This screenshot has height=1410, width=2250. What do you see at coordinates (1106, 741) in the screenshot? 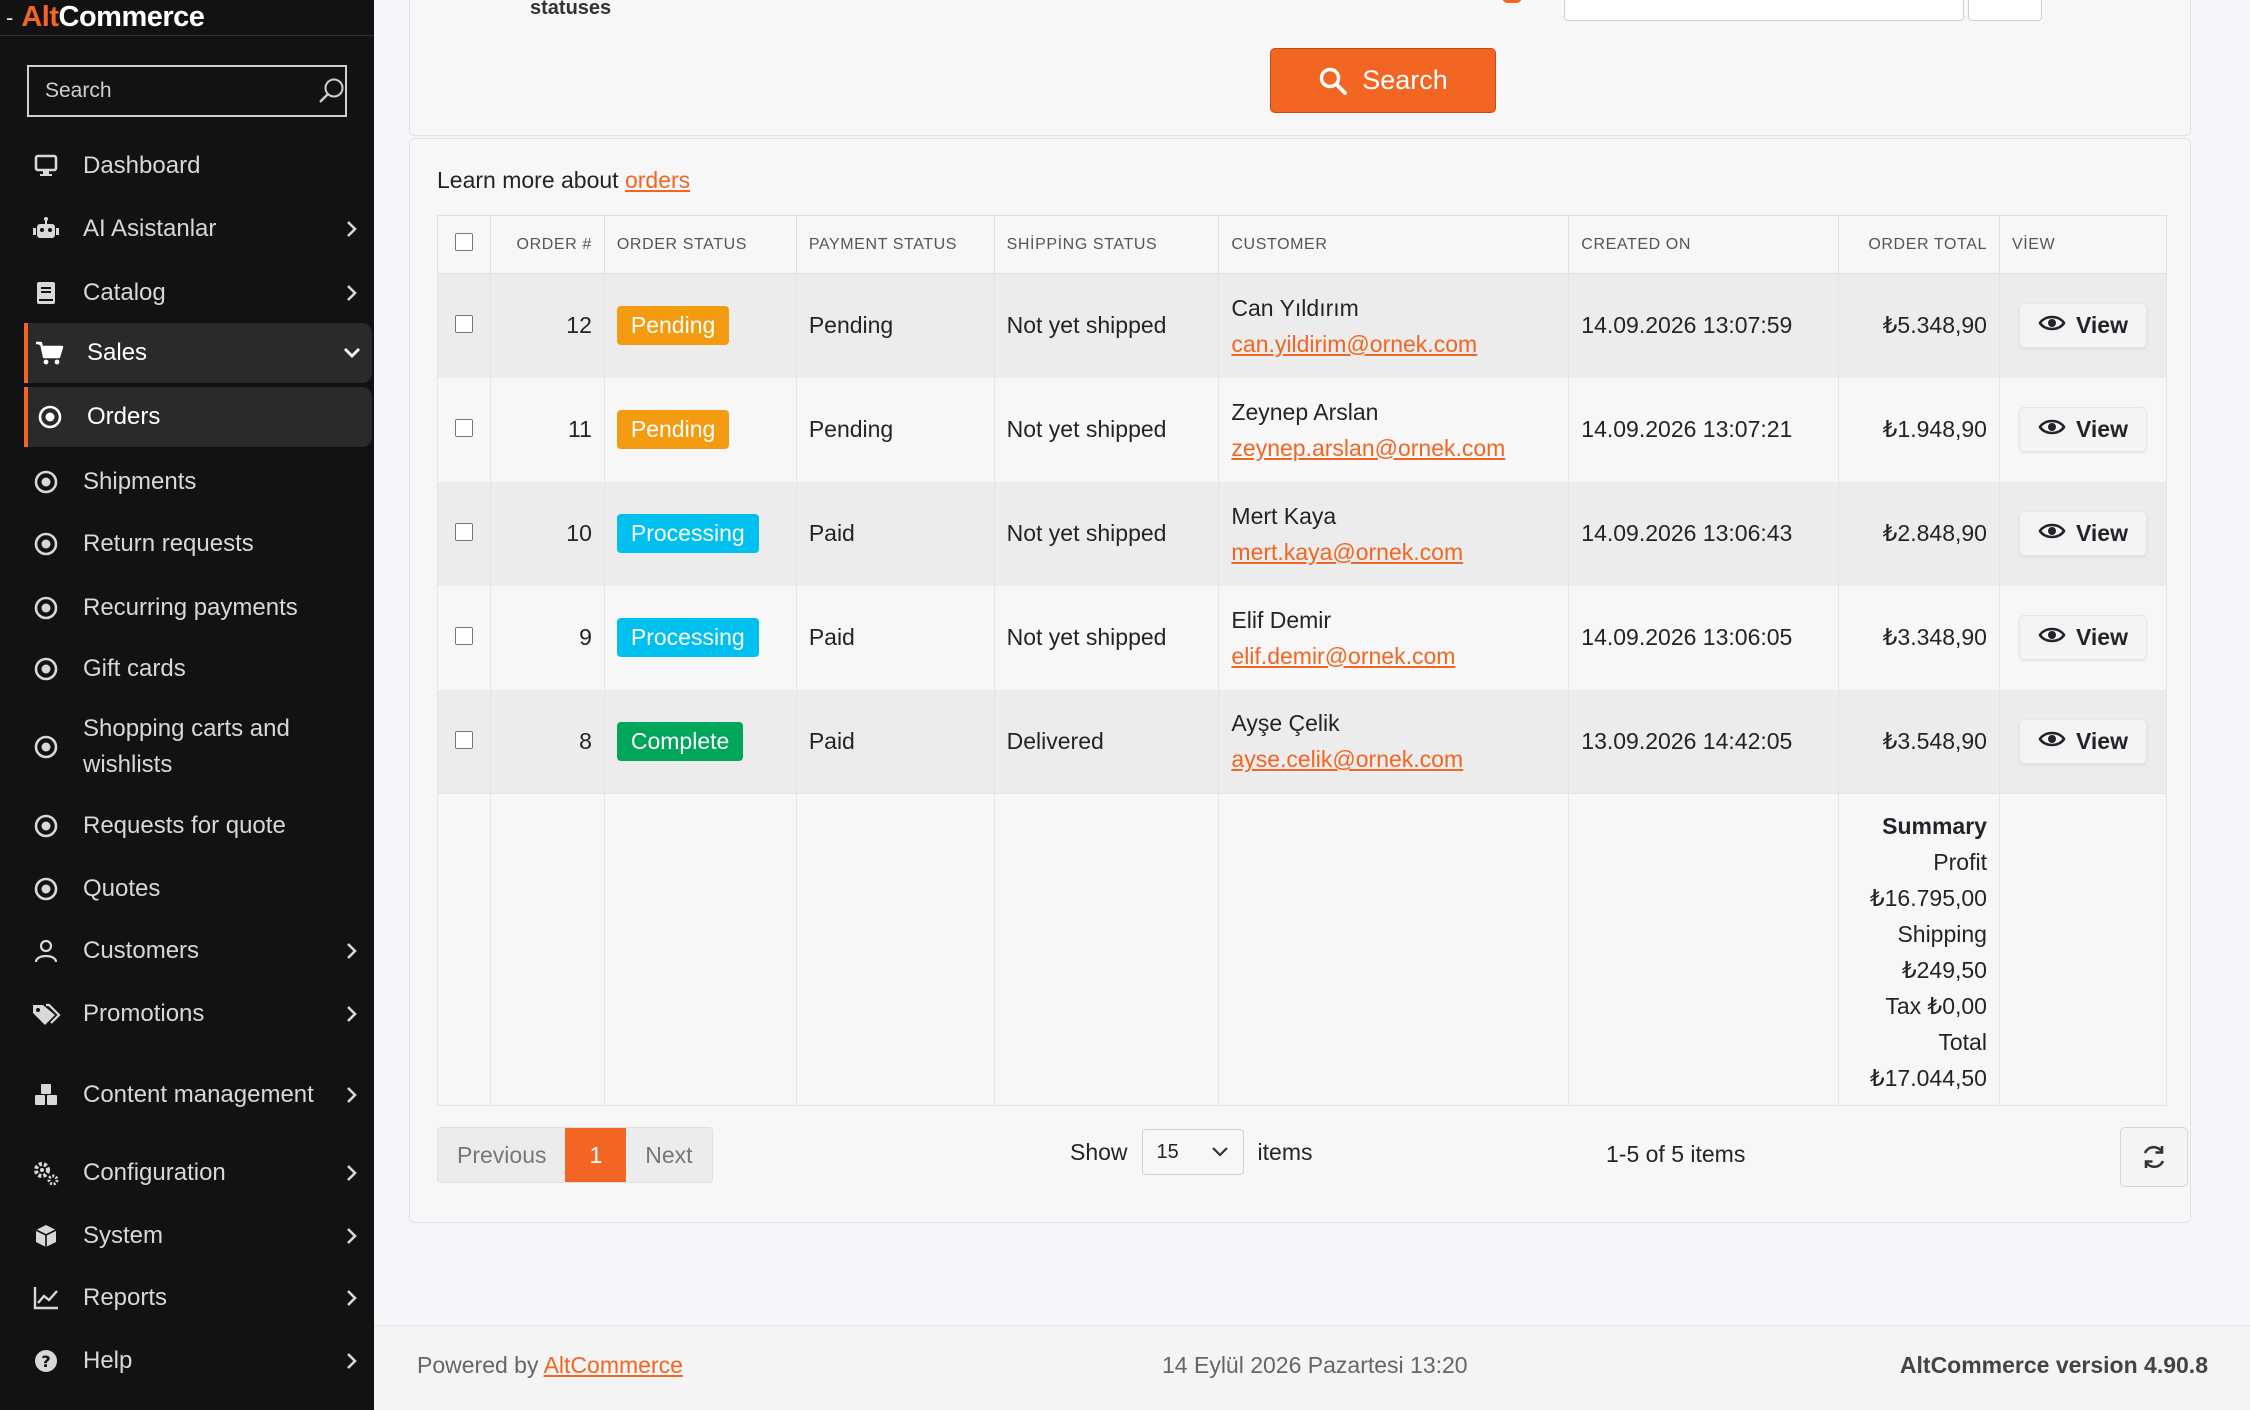
I see `shipping-status: Delivered` at bounding box center [1106, 741].